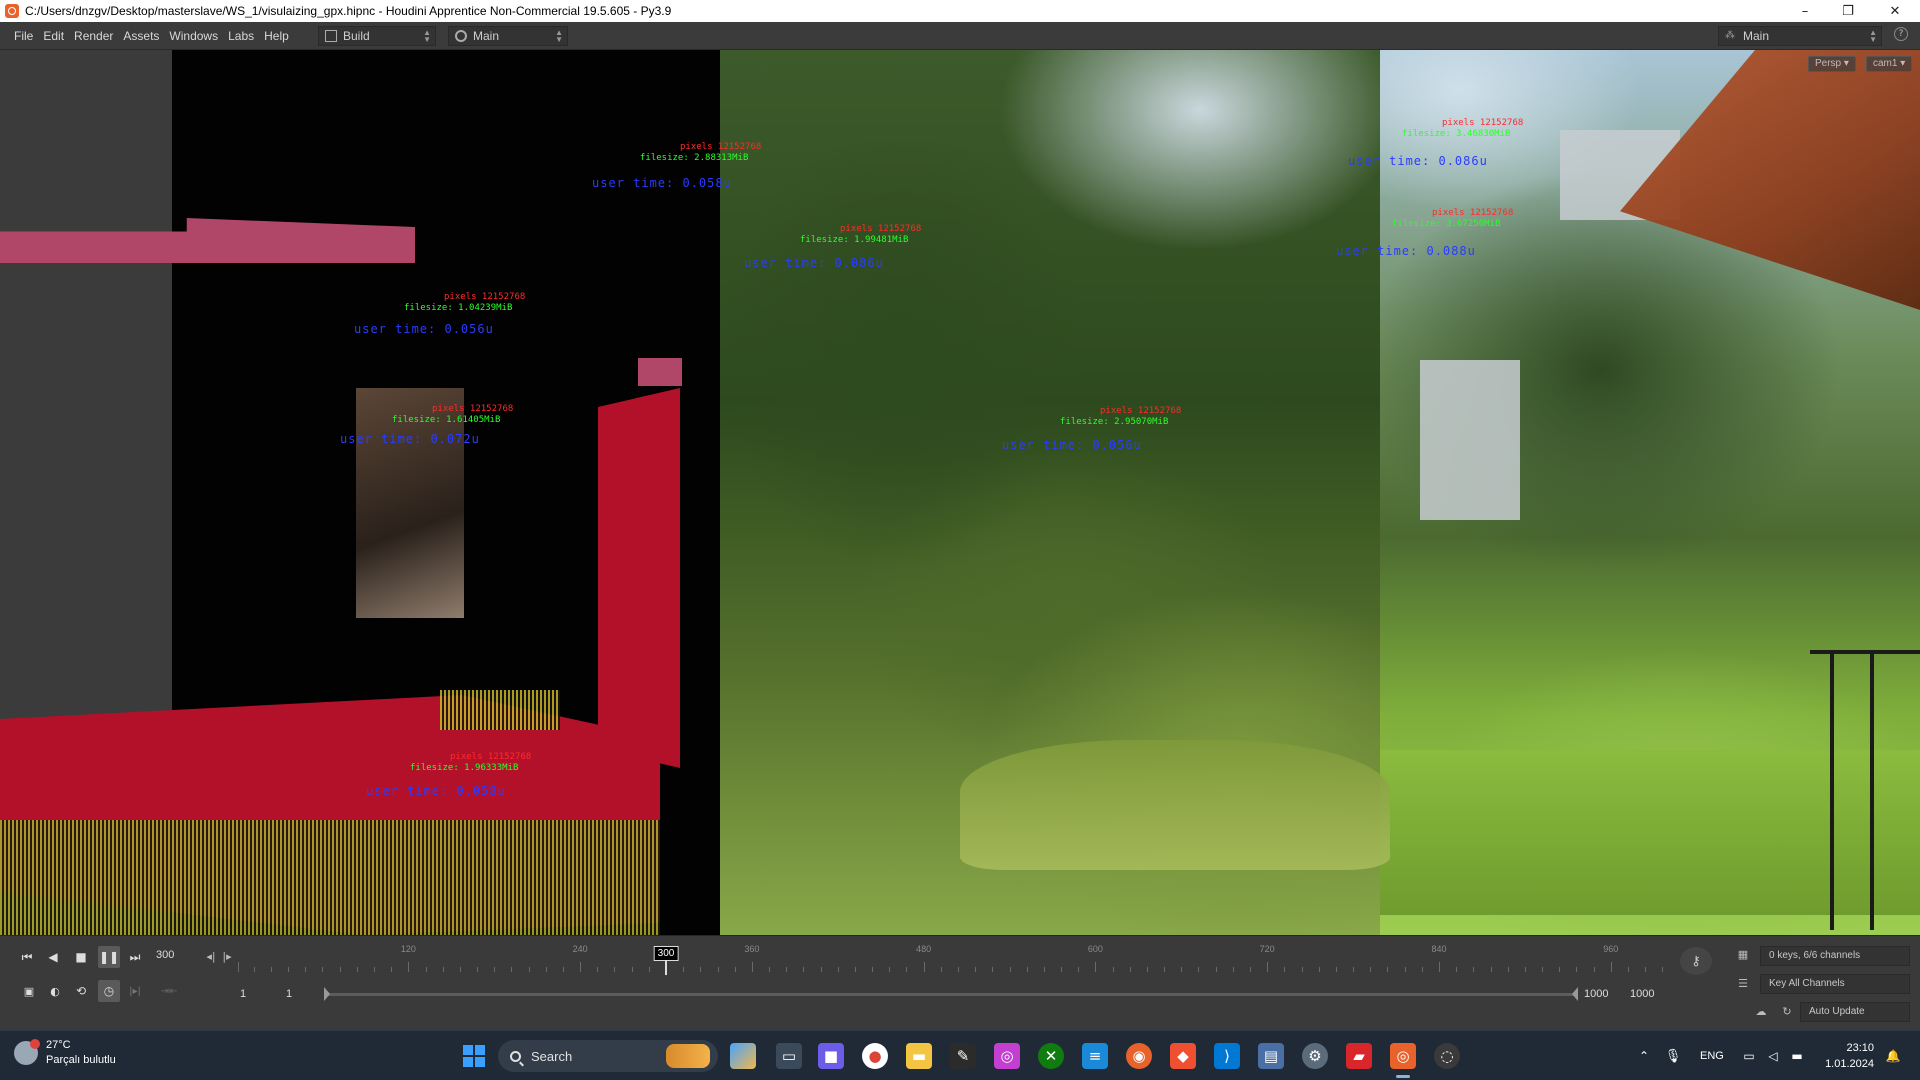  Describe the element at coordinates (1805, 11) in the screenshot. I see `minimize-icon: –` at that location.